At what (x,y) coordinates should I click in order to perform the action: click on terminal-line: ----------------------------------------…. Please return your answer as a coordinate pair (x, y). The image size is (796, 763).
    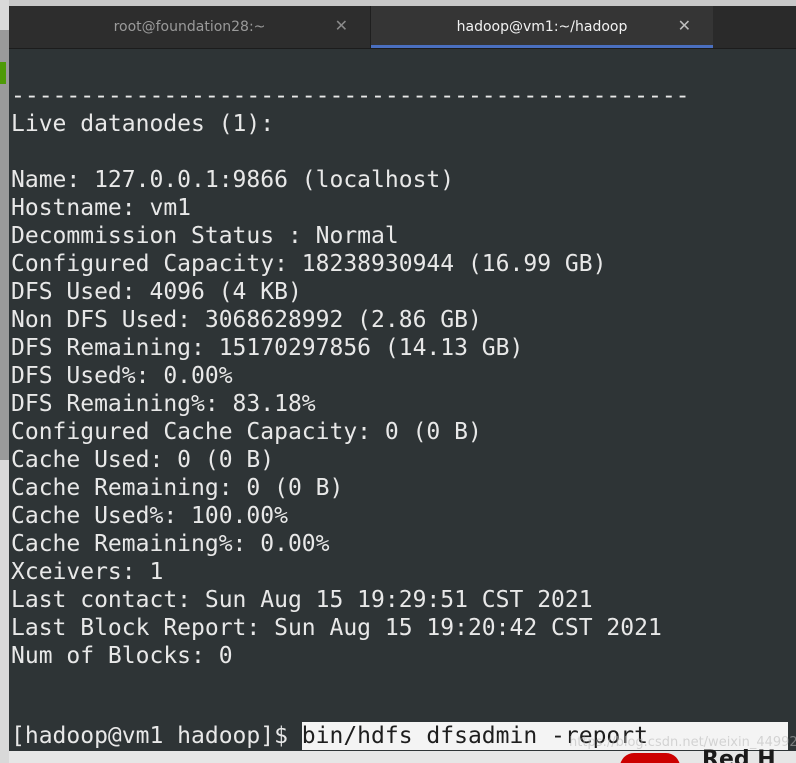
    Looking at the image, I should click on (350, 96).